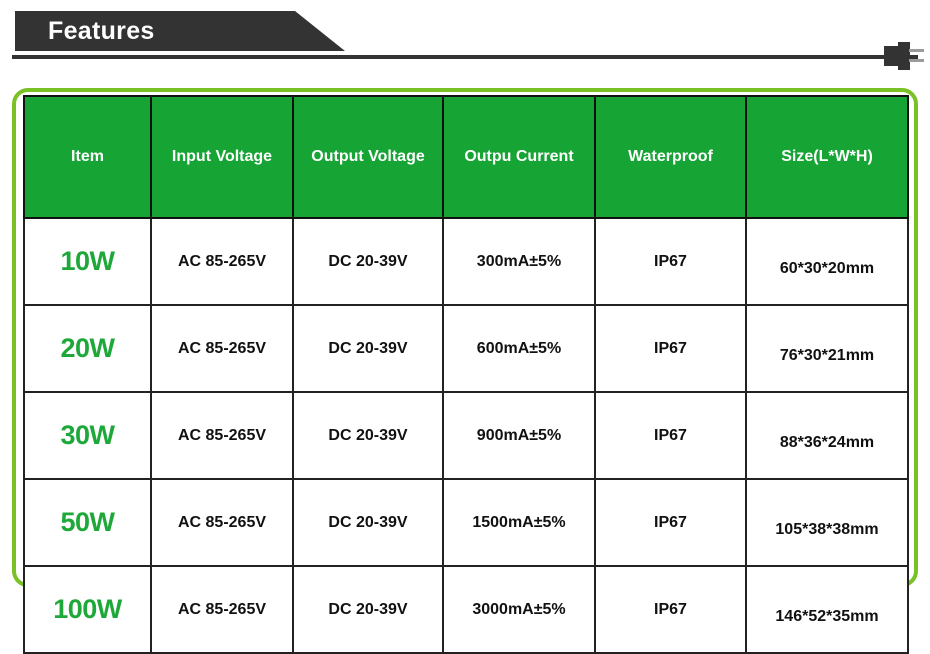 The width and height of the screenshot is (930, 654). Describe the element at coordinates (827, 435) in the screenshot. I see `cell-size: 88*36*24mm` at that location.